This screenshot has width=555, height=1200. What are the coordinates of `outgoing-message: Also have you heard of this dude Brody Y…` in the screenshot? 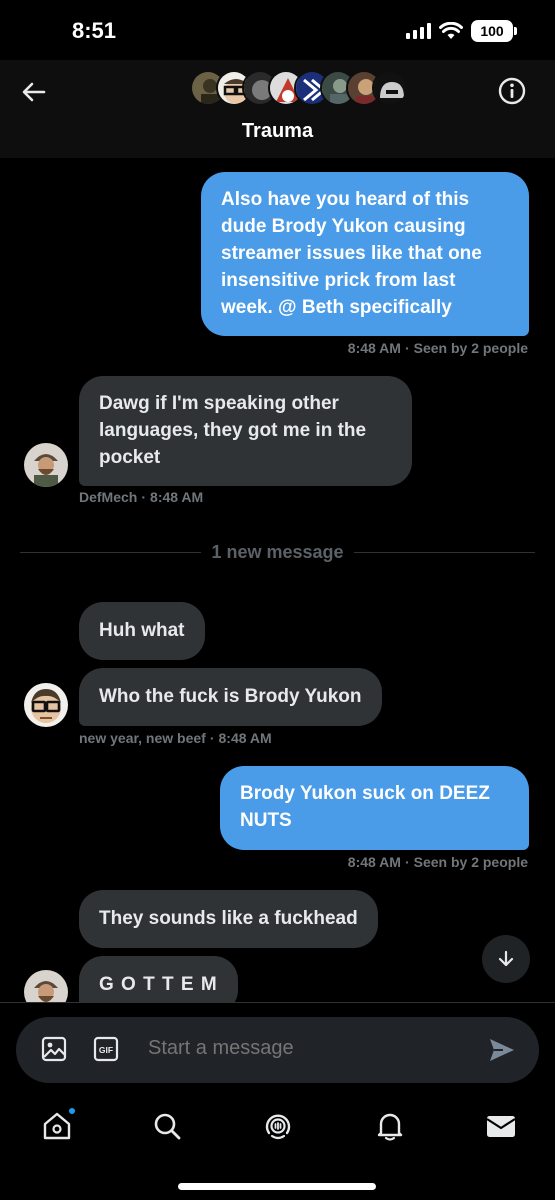 It's located at (365, 254).